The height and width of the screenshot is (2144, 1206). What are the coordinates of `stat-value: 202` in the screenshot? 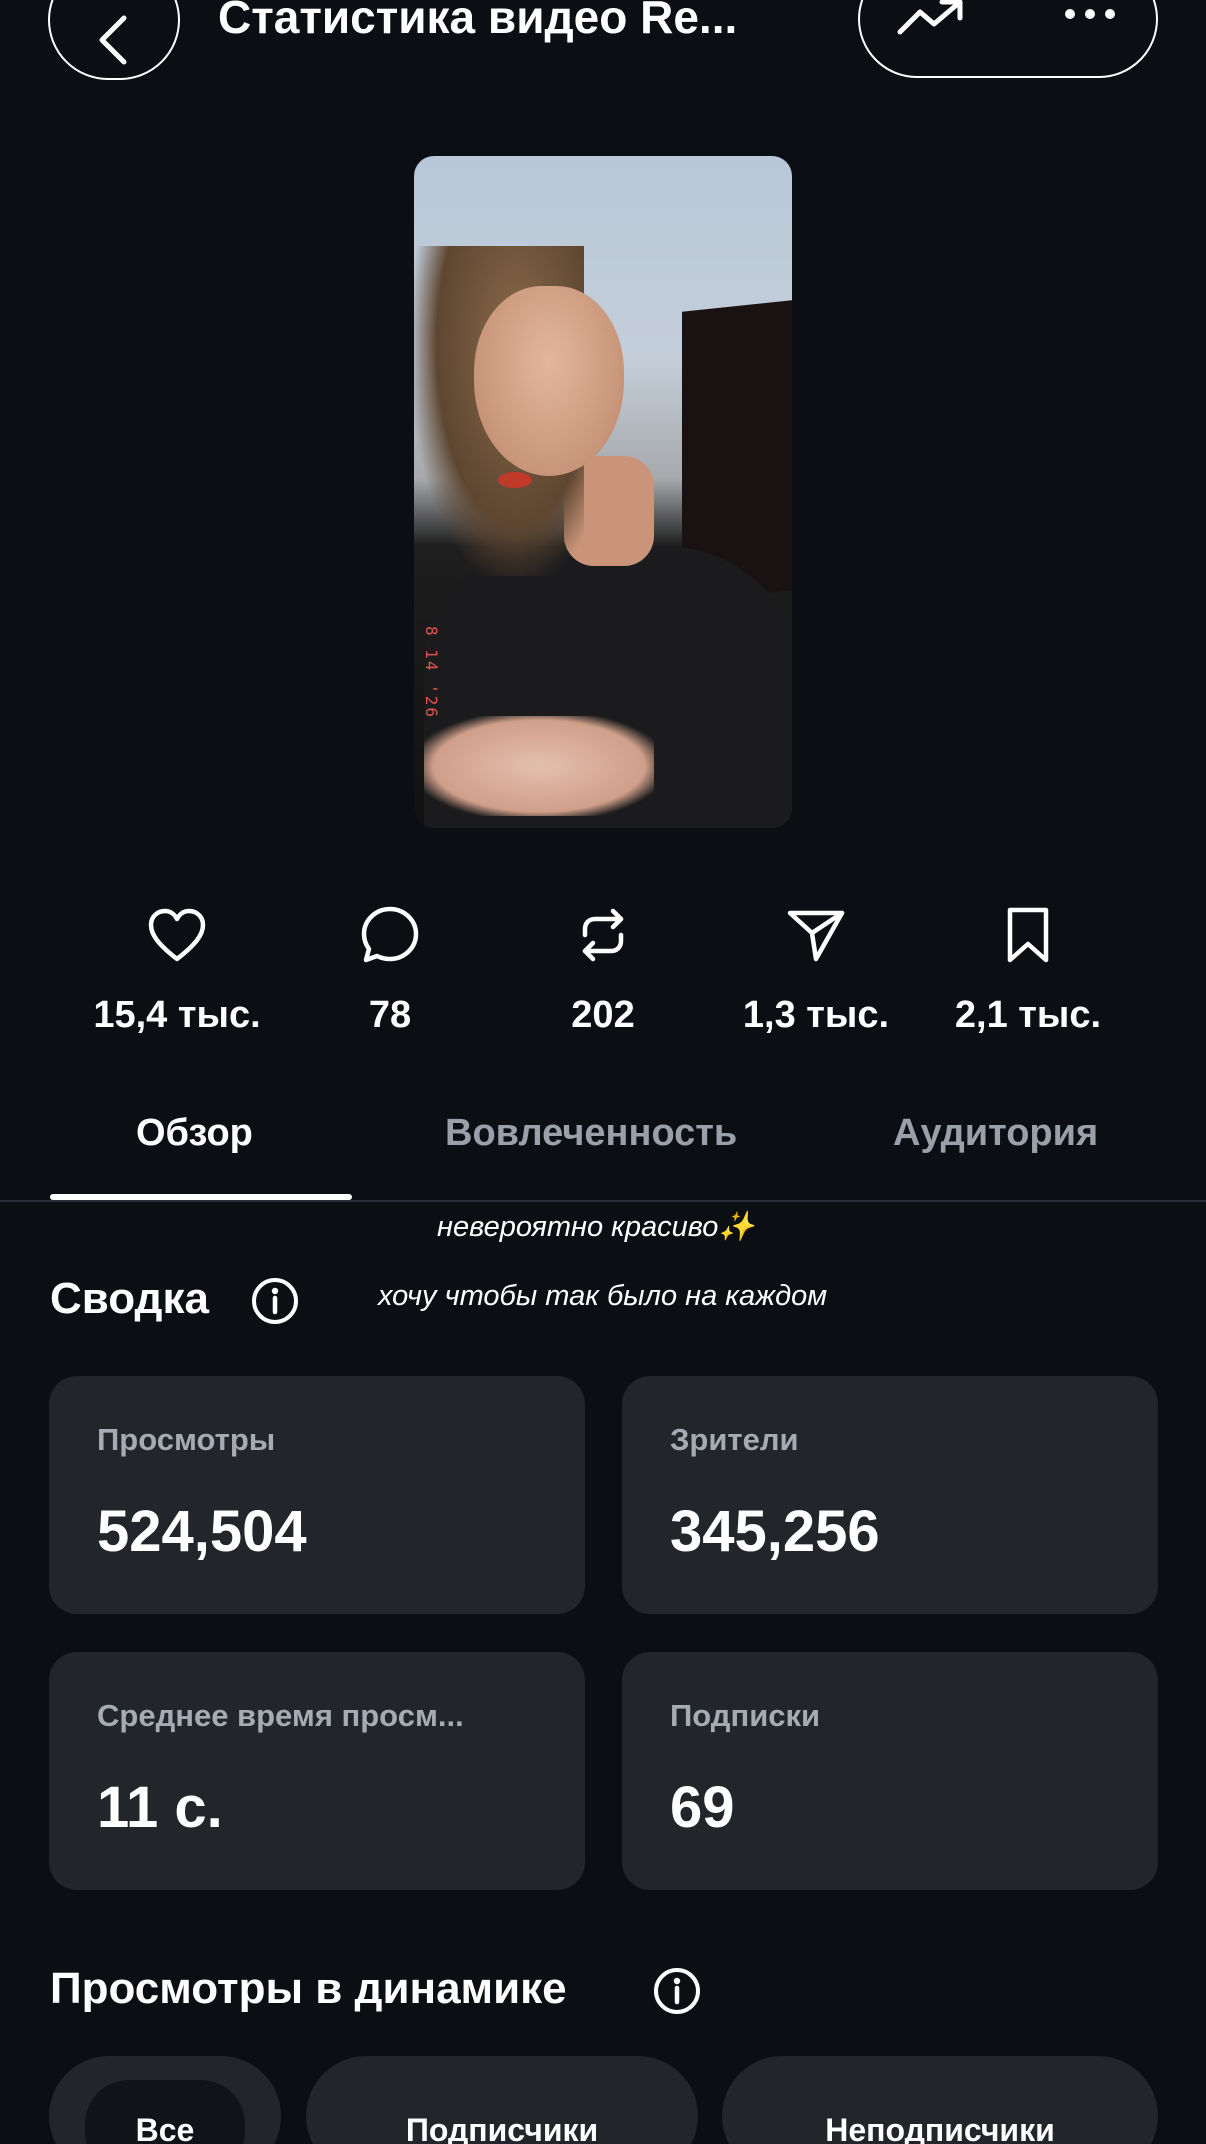 It's located at (603, 1015).